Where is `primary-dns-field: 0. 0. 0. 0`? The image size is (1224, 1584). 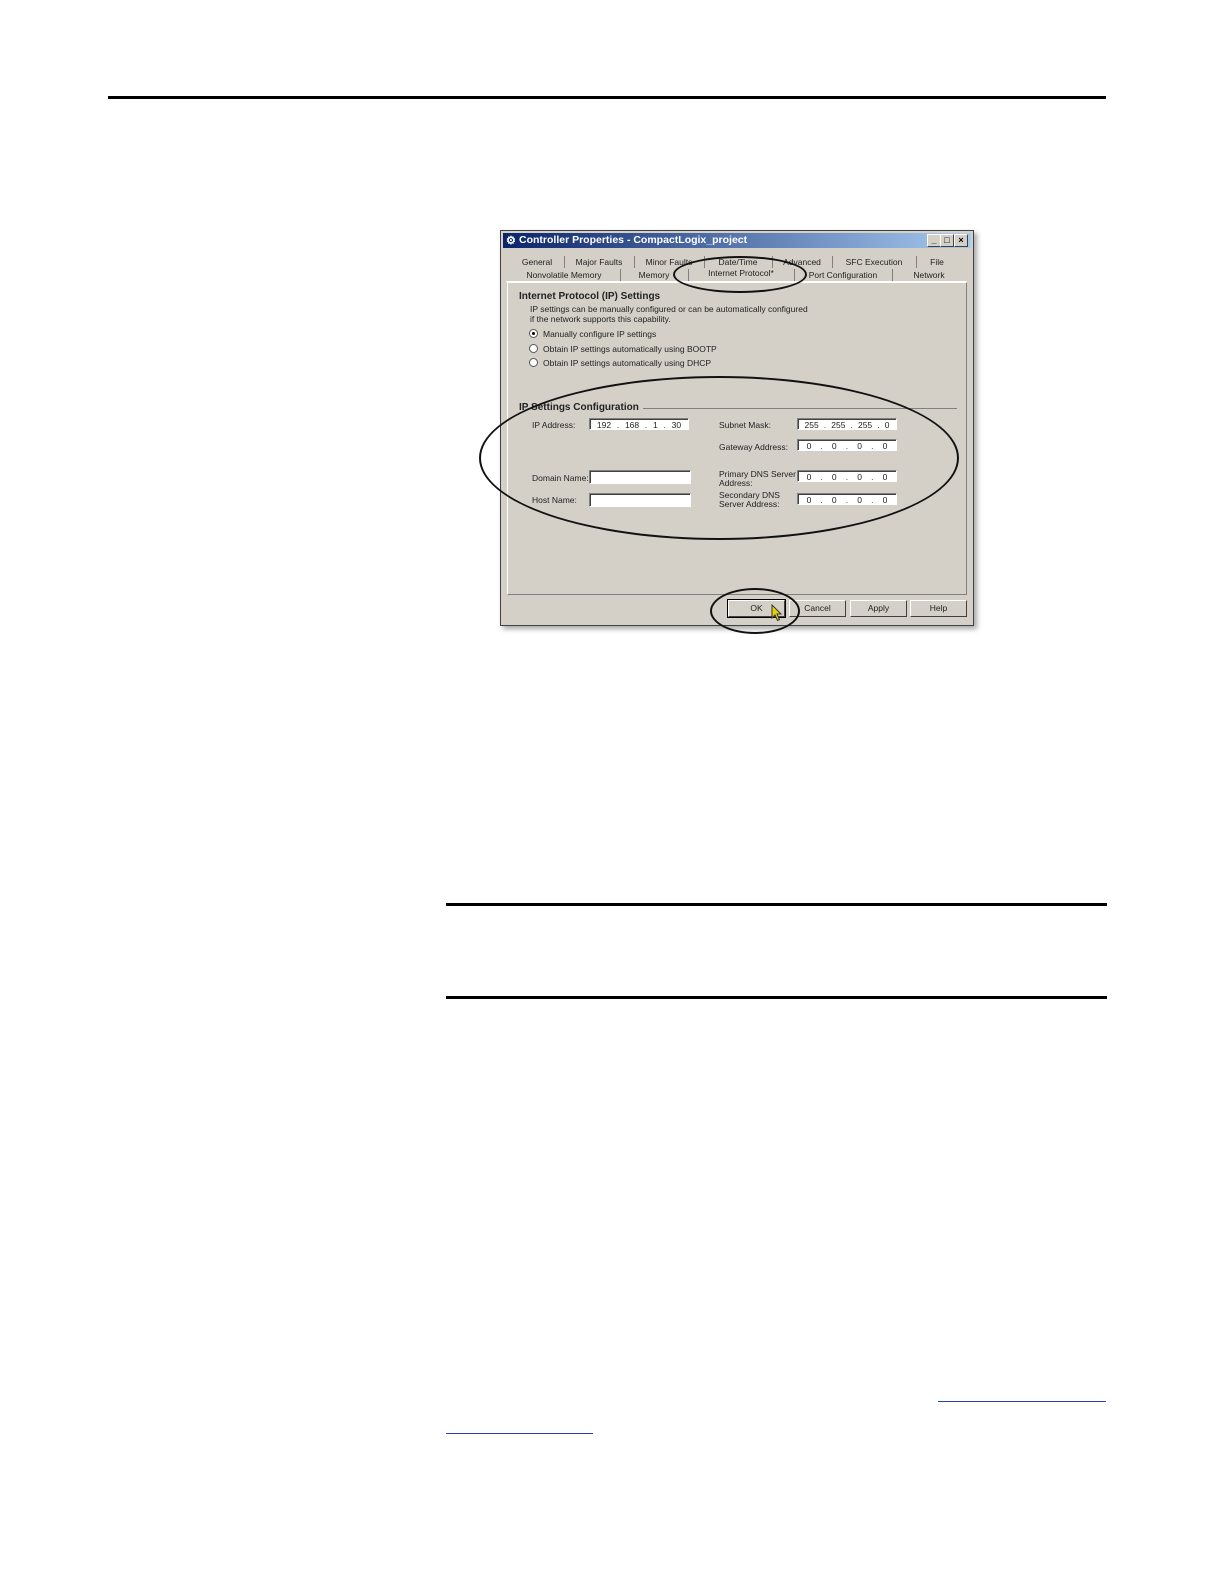
primary-dns-field: 0. 0. 0. 0 is located at coordinates (847, 476).